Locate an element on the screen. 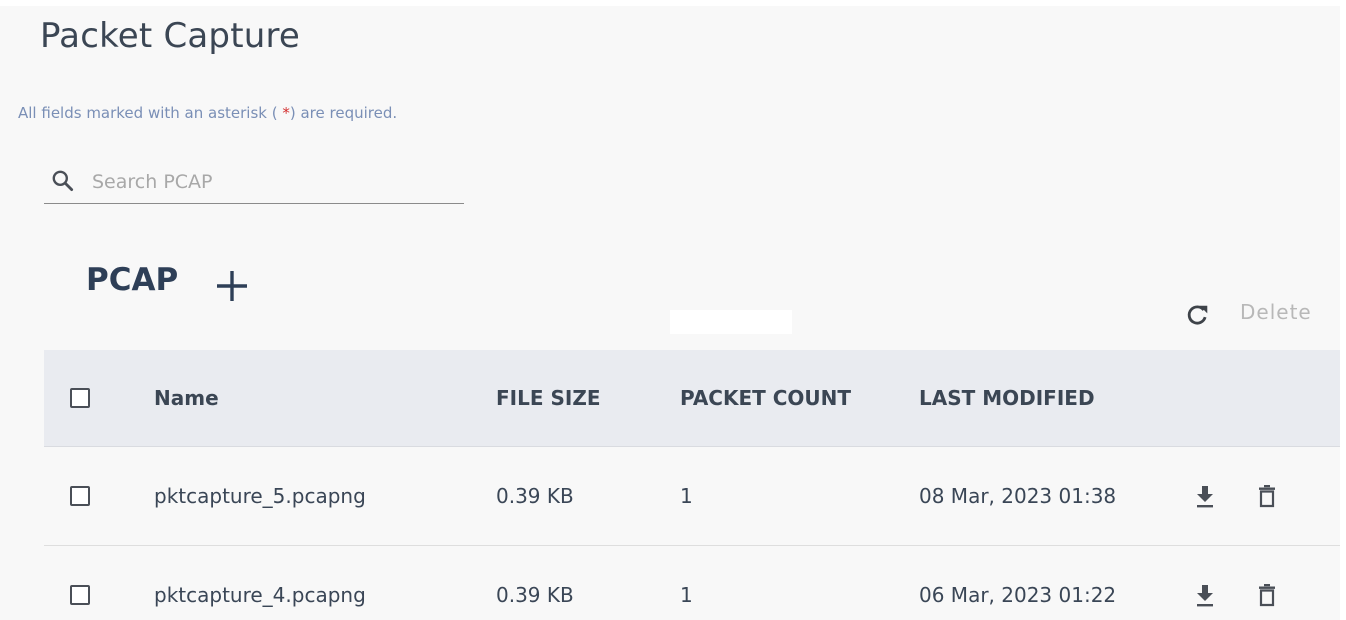  column-header-last-modified: LAST MODIFIED is located at coordinates (1007, 398).